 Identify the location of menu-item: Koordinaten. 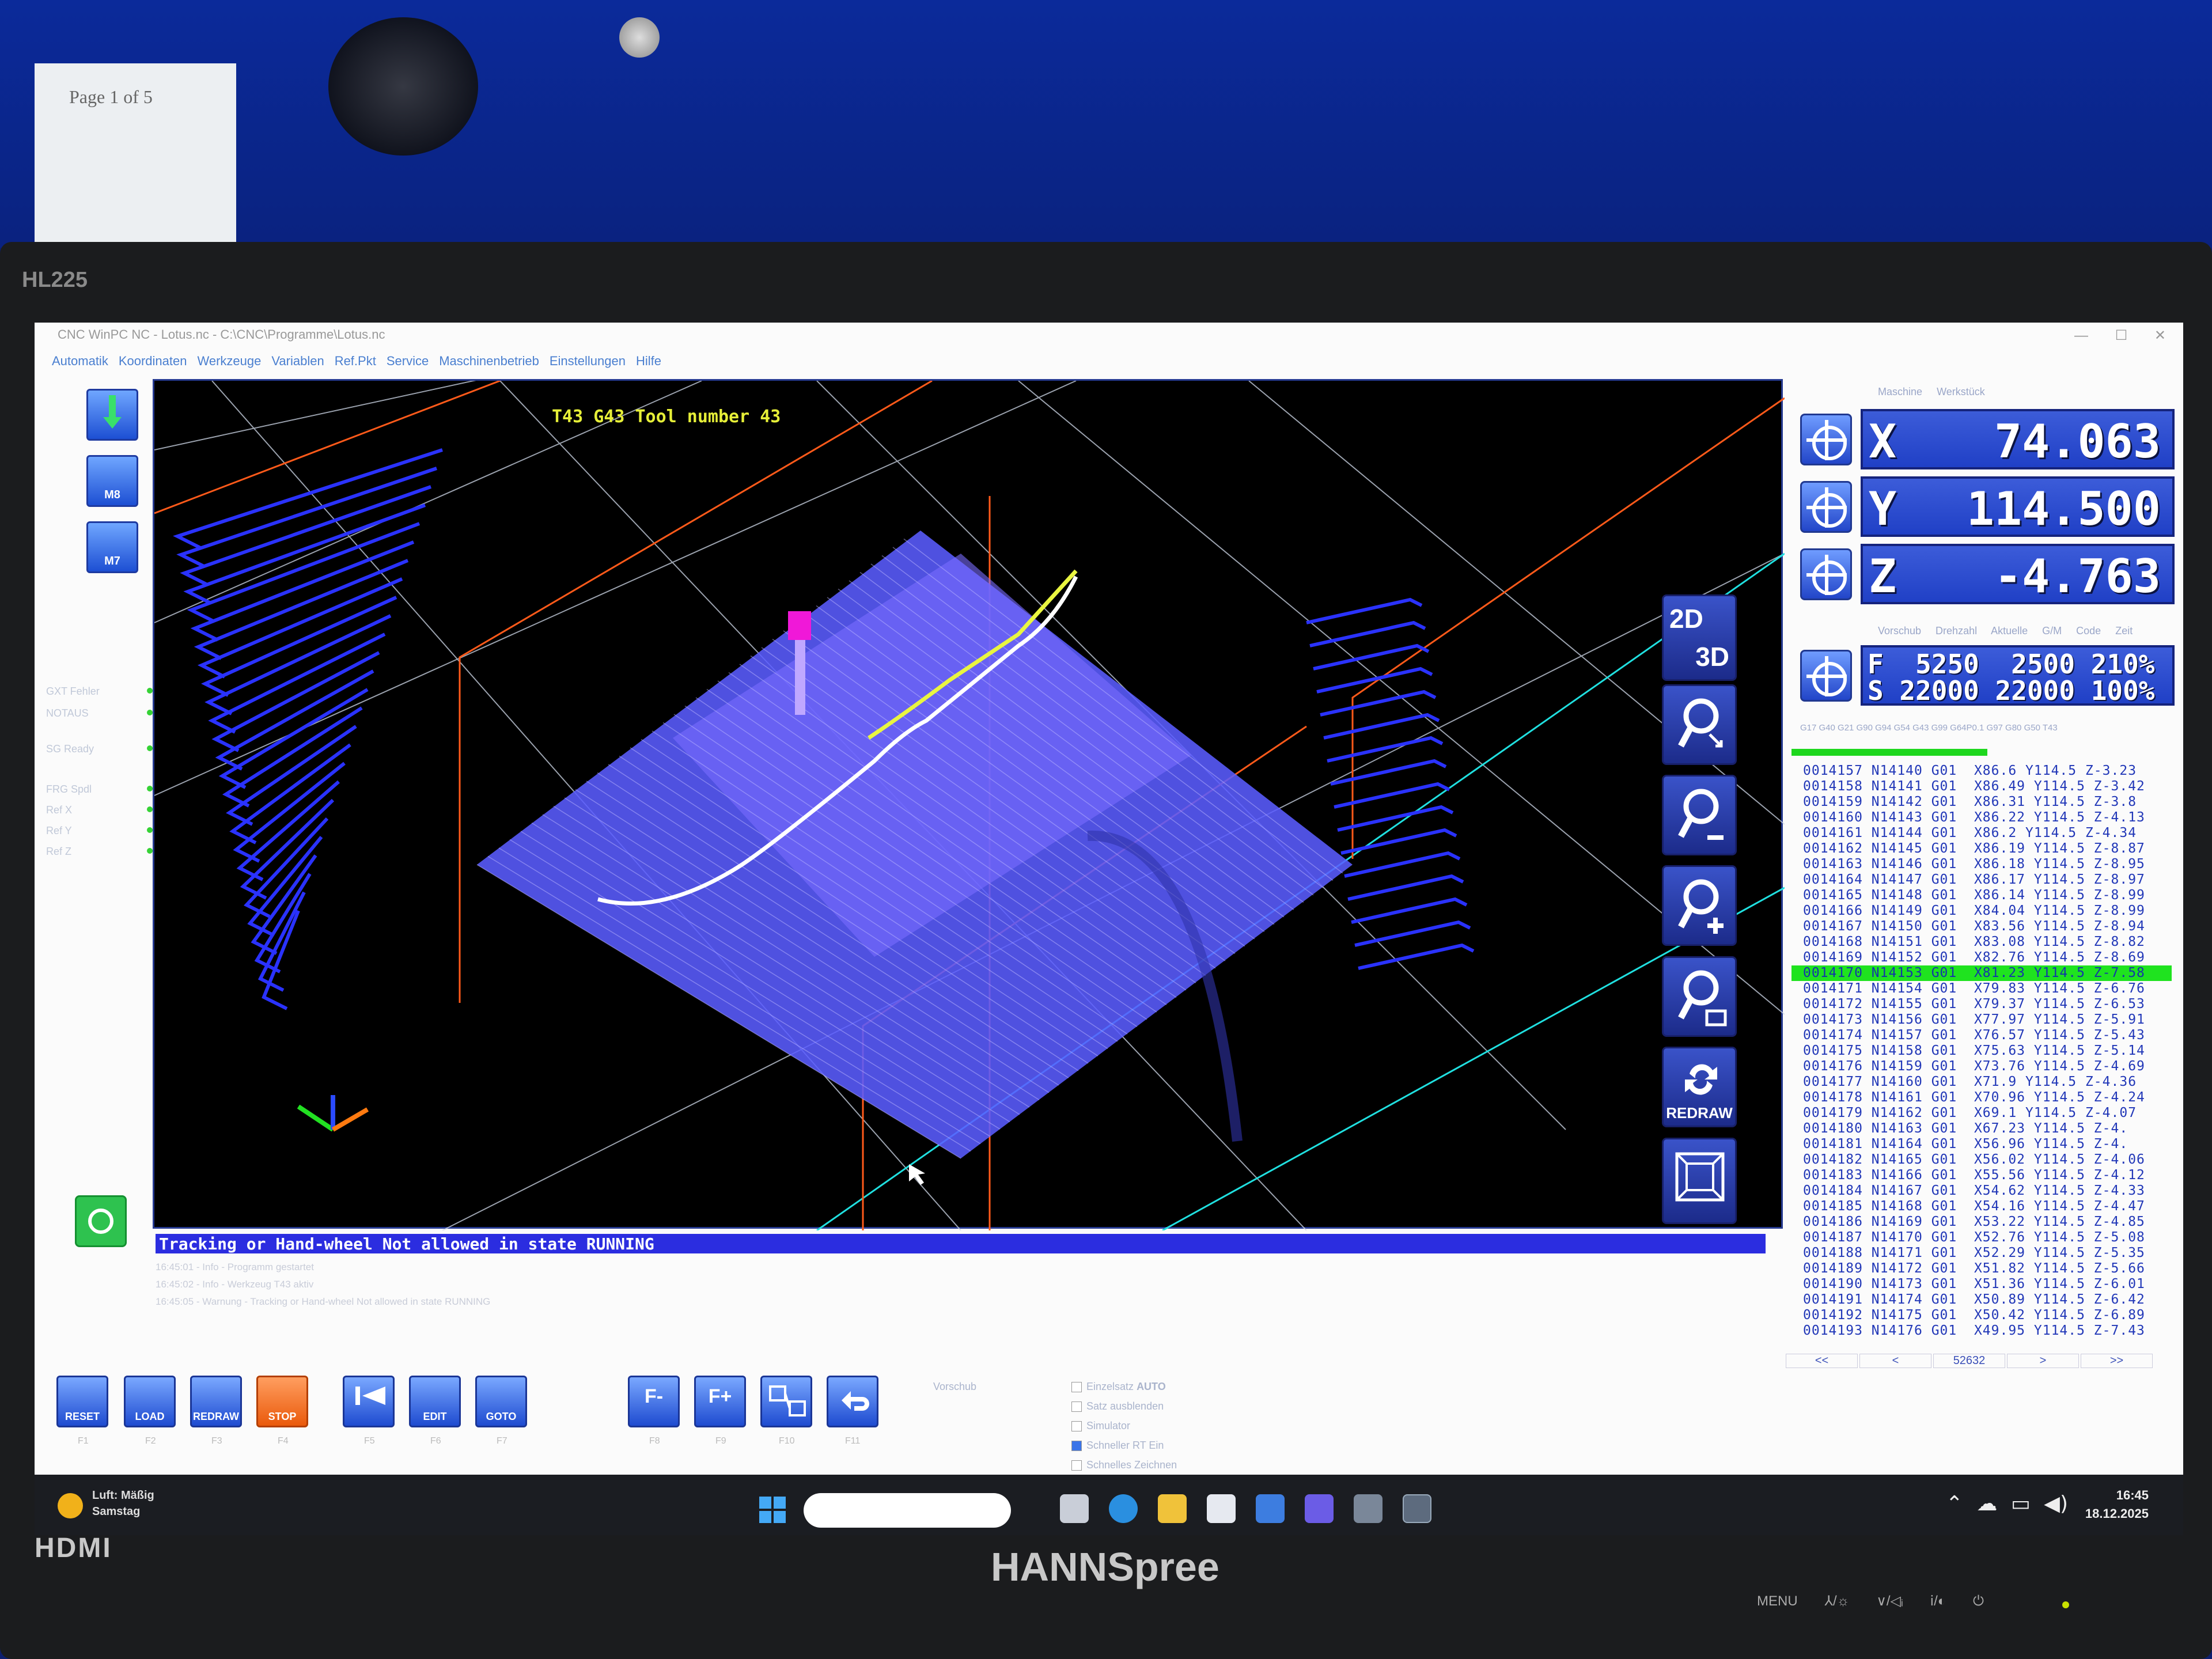
(153, 361).